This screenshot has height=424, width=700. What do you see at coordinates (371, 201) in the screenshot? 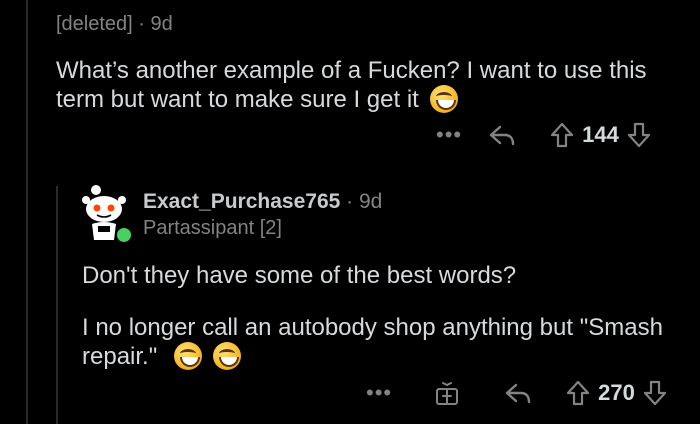
I see `reply-age: 9d` at bounding box center [371, 201].